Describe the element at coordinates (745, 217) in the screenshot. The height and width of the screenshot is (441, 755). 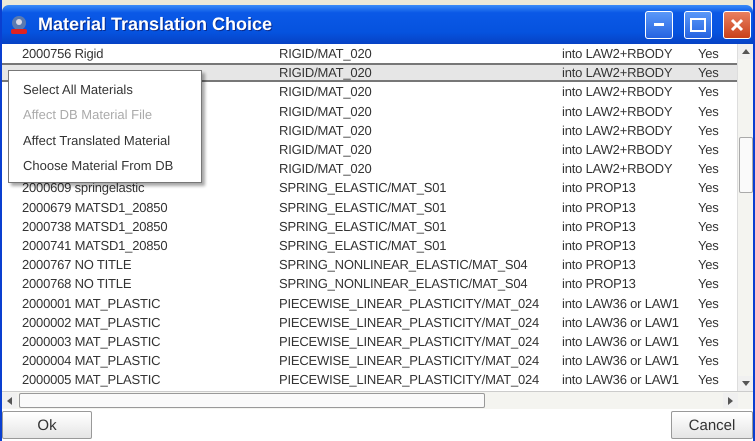
I see `vertical-scrollbar` at that location.